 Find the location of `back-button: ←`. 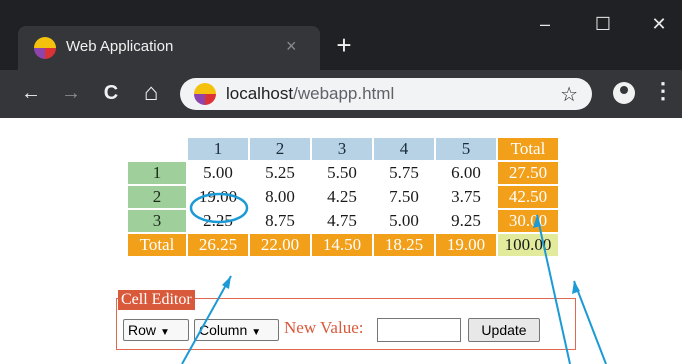

back-button: ← is located at coordinates (31, 93).